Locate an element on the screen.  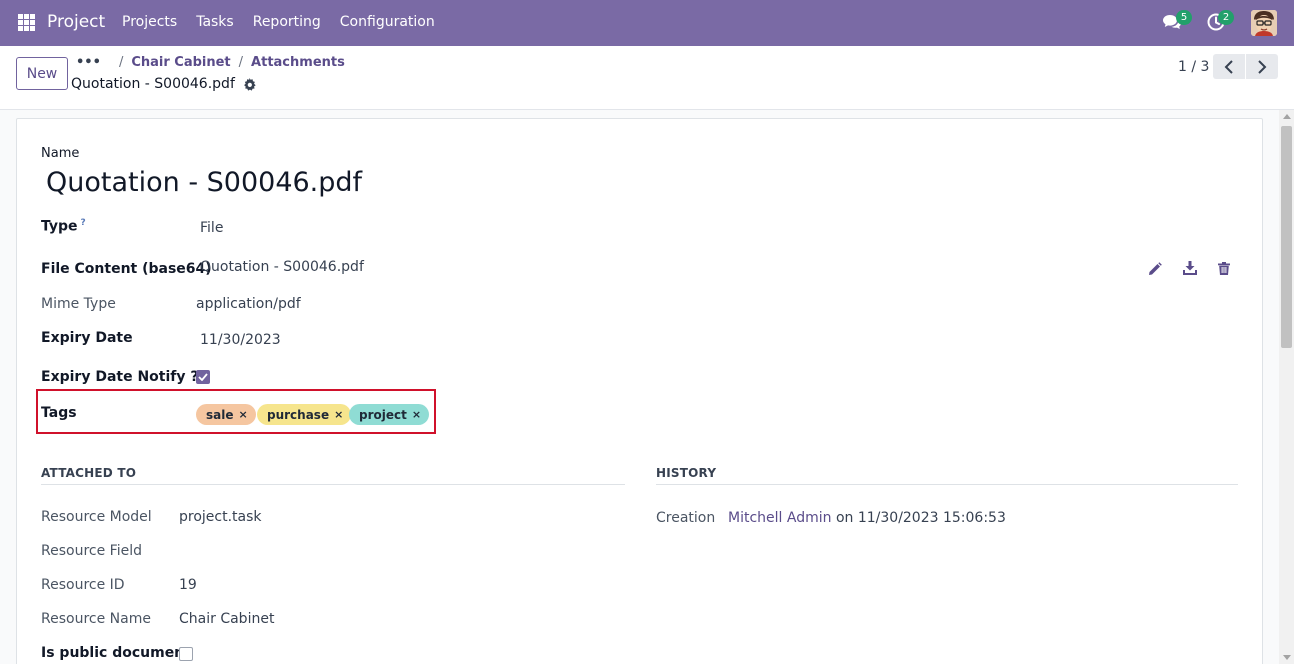
breadcrumb: ••• / Chair Cabinet / Attachments is located at coordinates (210, 62).